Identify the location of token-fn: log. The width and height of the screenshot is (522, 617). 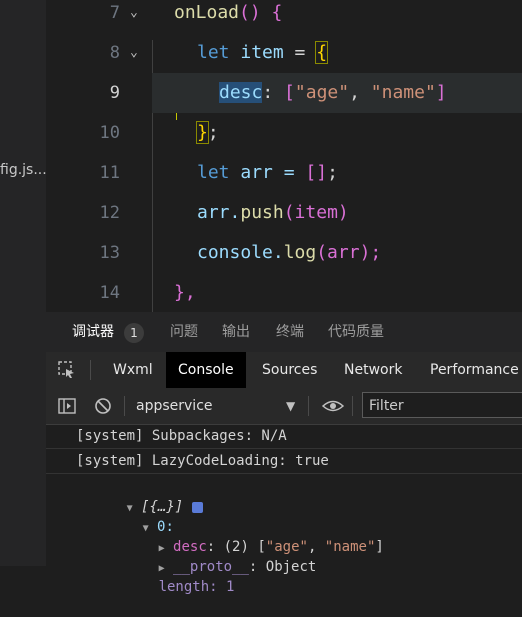
(300, 252).